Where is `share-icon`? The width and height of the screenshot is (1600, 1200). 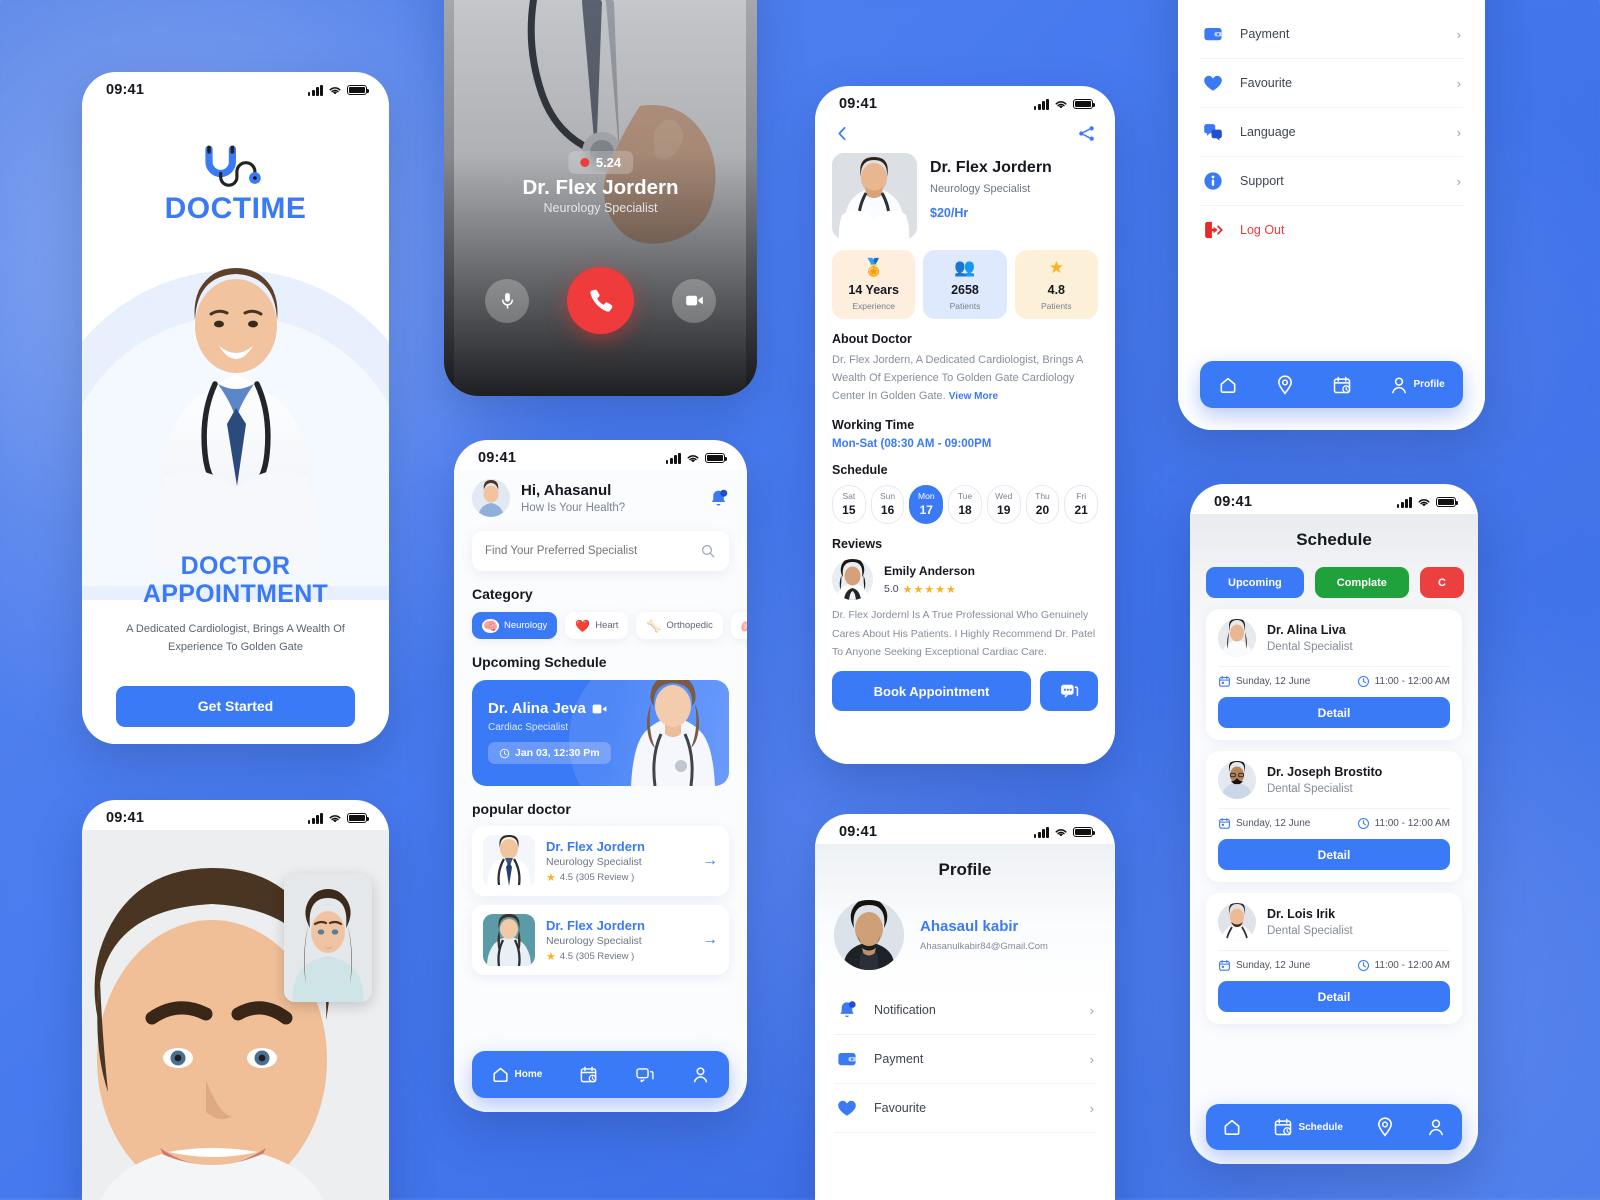
share-icon is located at coordinates (1086, 133).